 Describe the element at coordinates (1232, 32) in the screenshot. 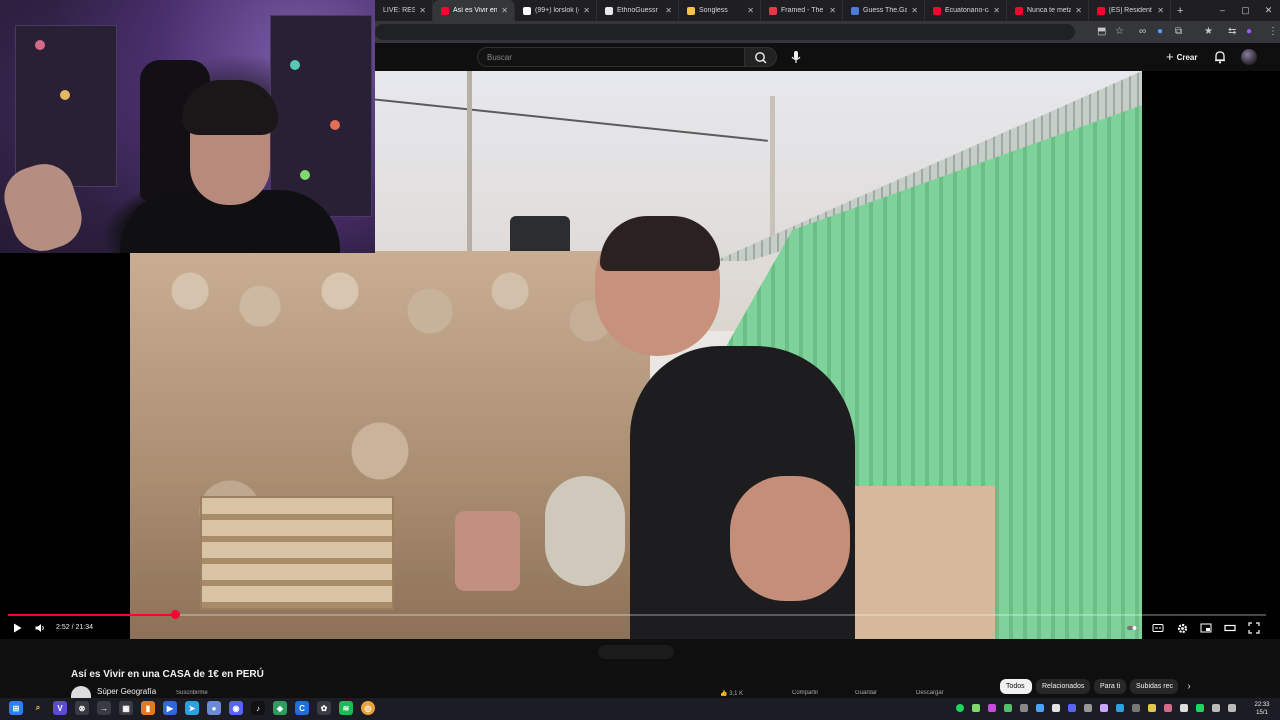

I see `extension-icon: ⇆` at that location.